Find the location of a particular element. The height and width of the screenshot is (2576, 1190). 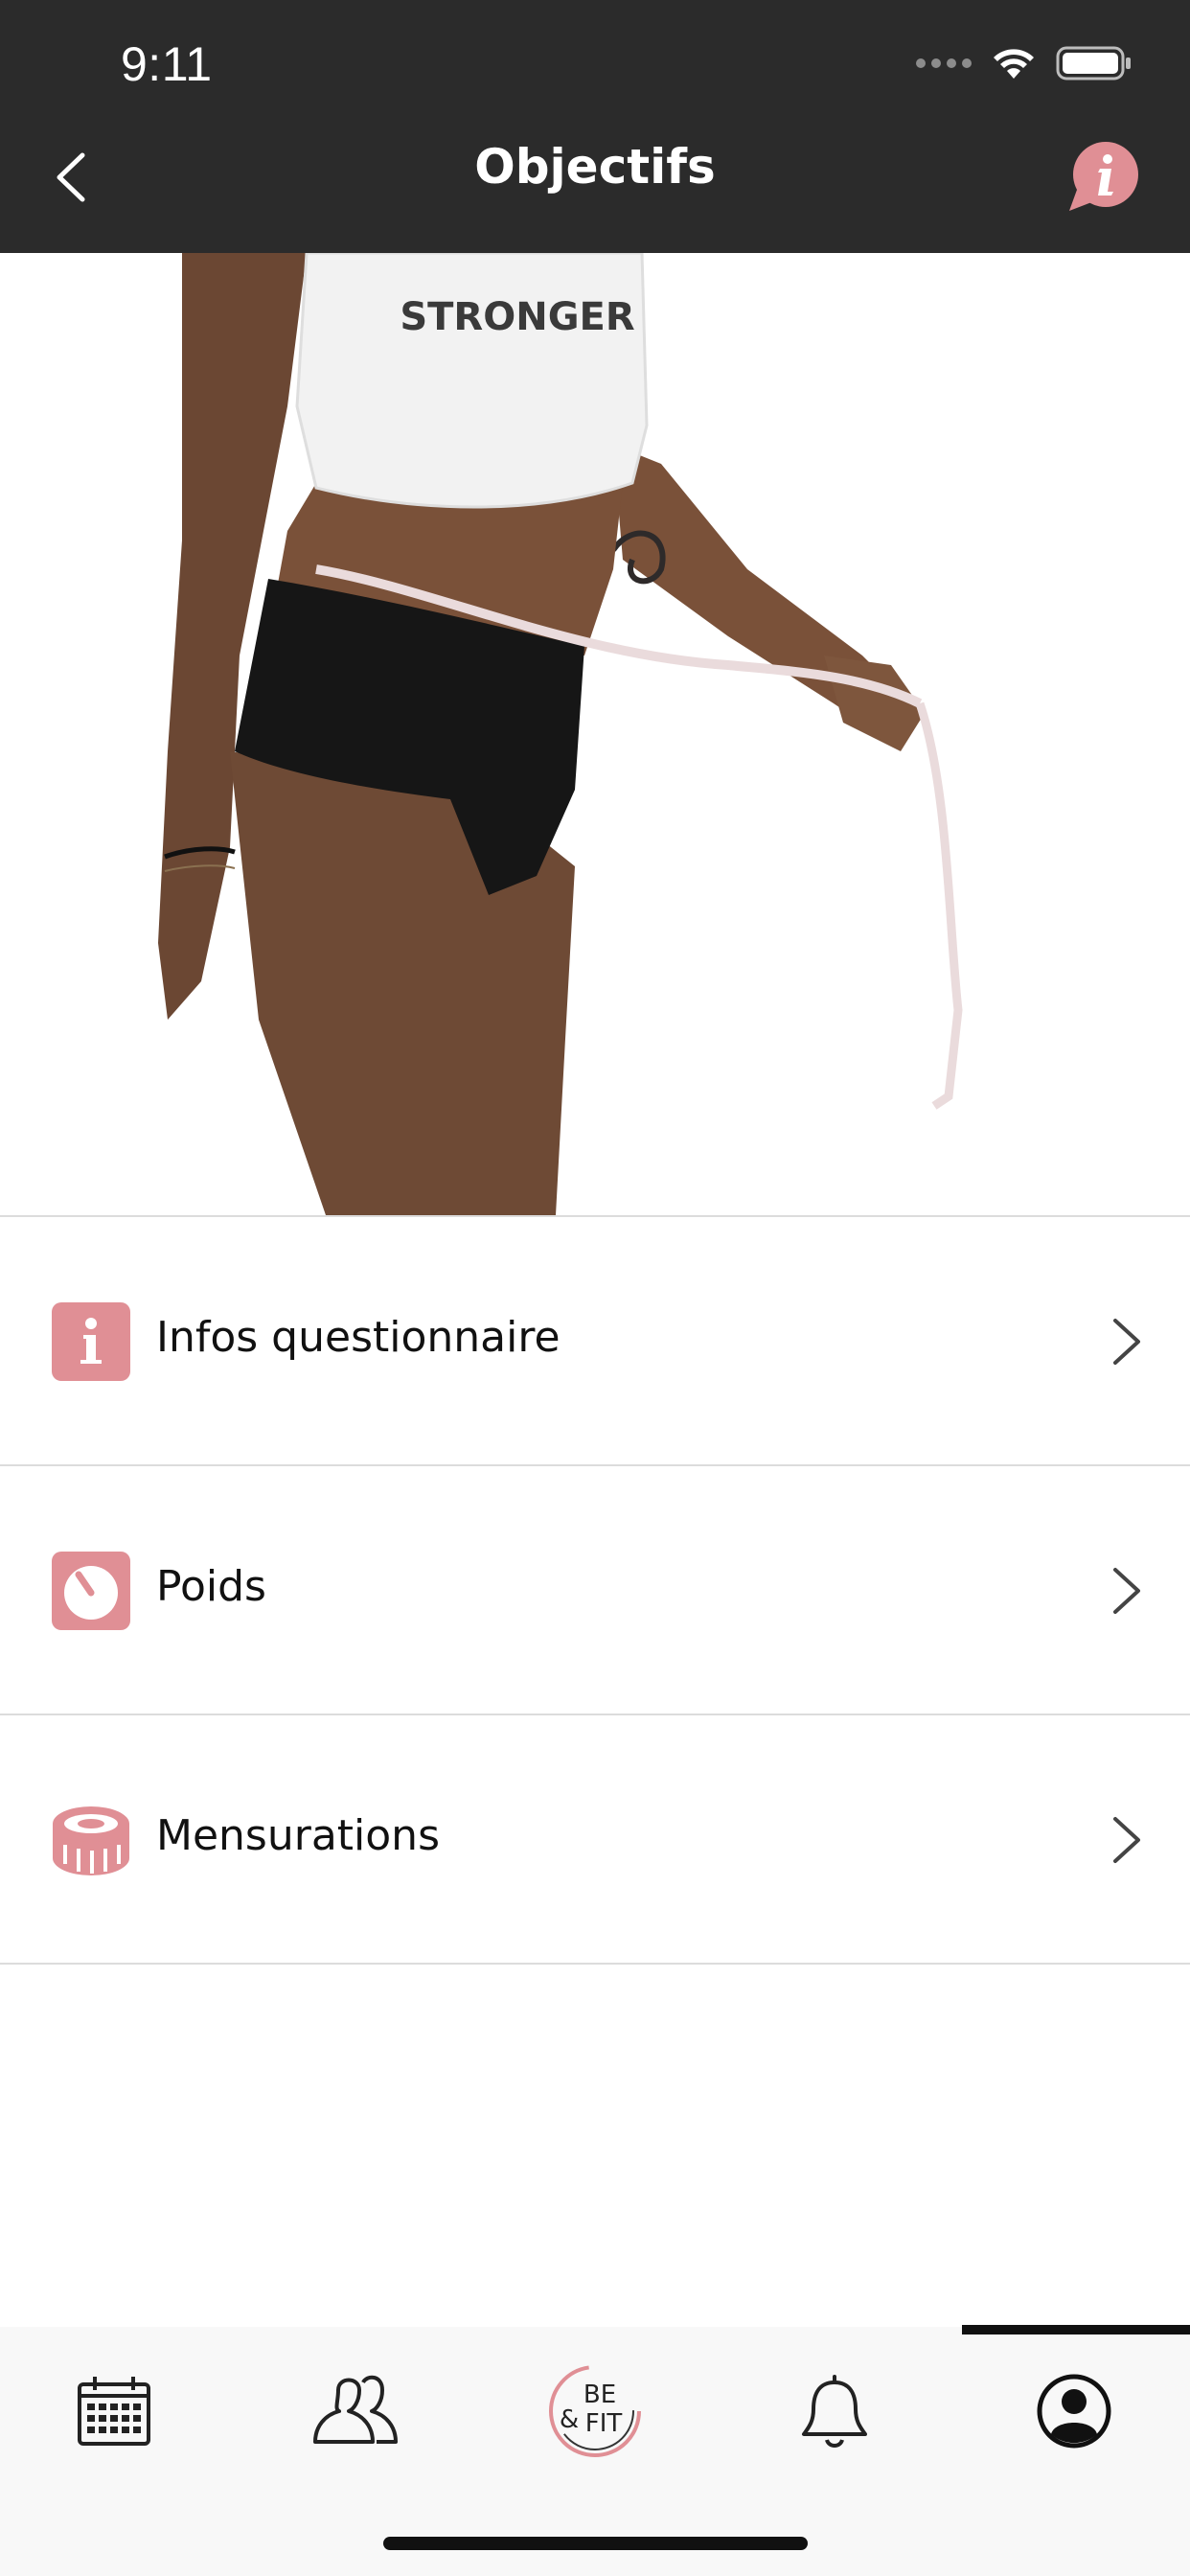

tab-community is located at coordinates (356, 2411).